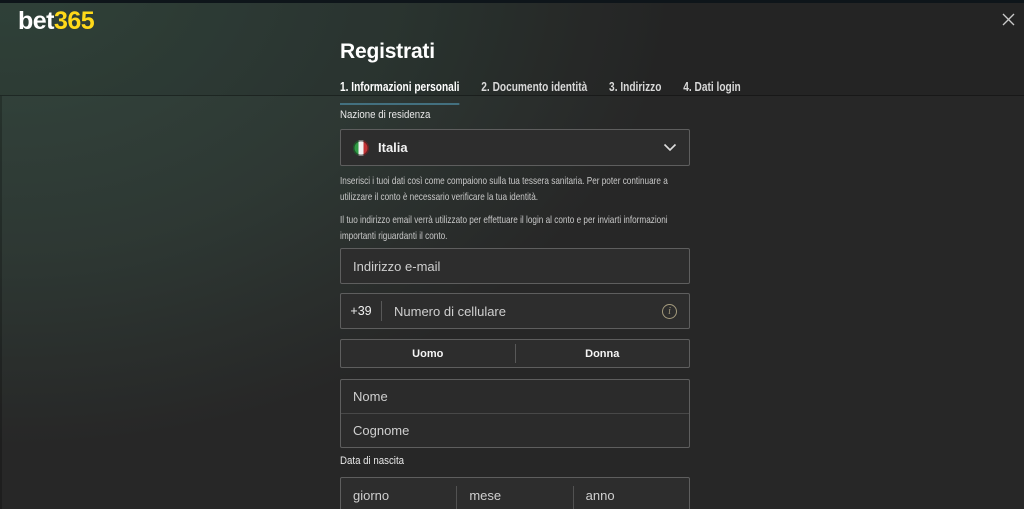  I want to click on dob-label: Data di nascita, so click(372, 461).